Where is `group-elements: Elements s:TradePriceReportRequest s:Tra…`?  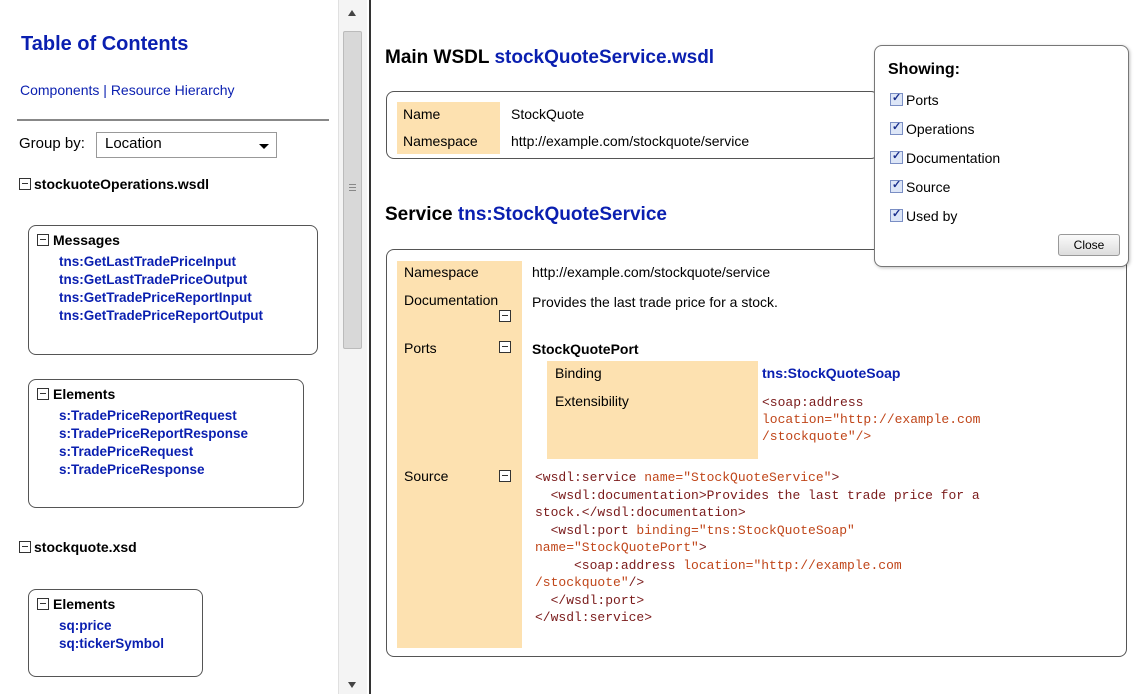 group-elements: Elements s:TradePriceReportRequest s:Tra… is located at coordinates (166, 443).